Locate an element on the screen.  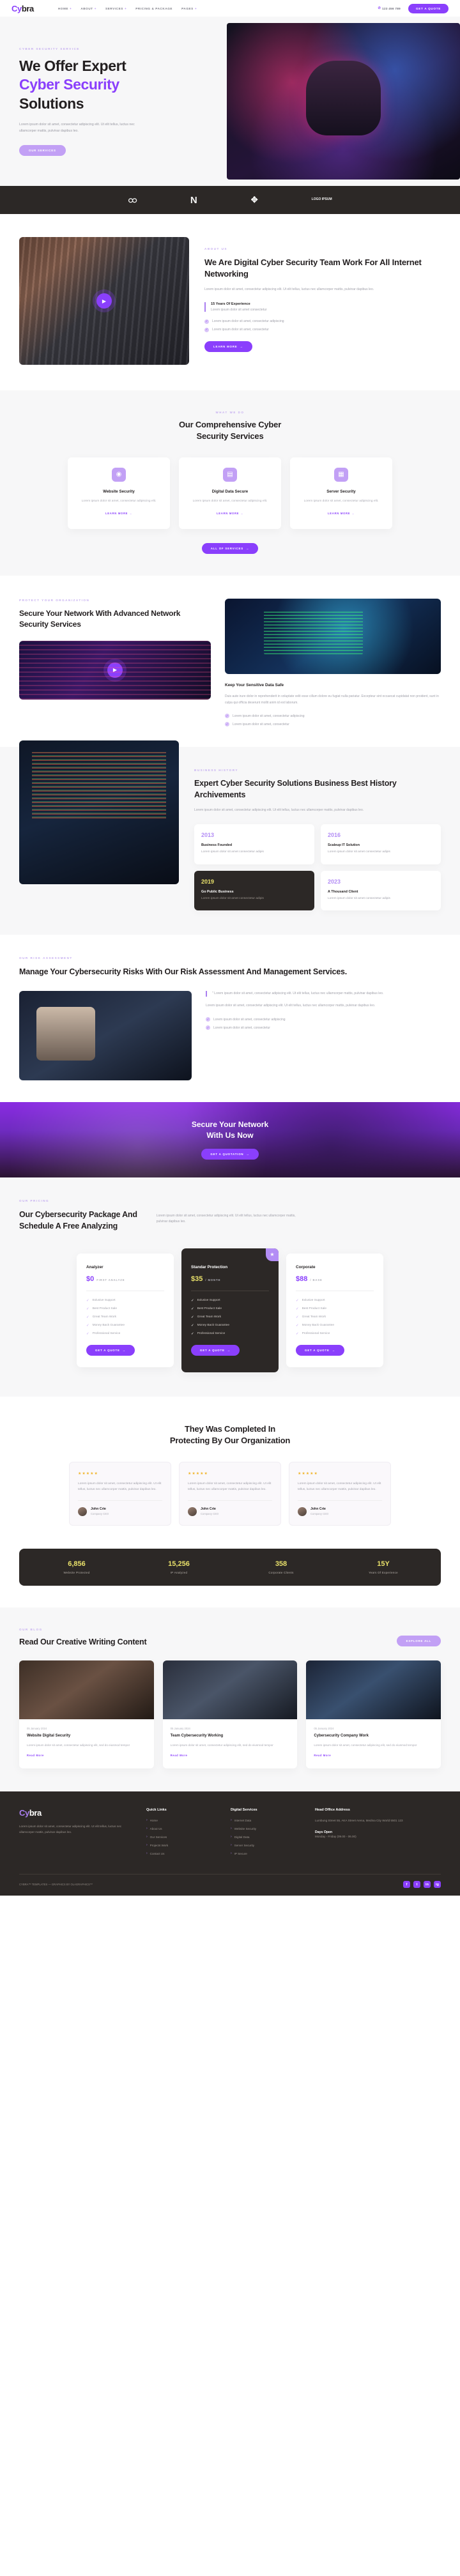
nav-item-pricing: PRICING & PACKAGE is located at coordinates (153, 8).